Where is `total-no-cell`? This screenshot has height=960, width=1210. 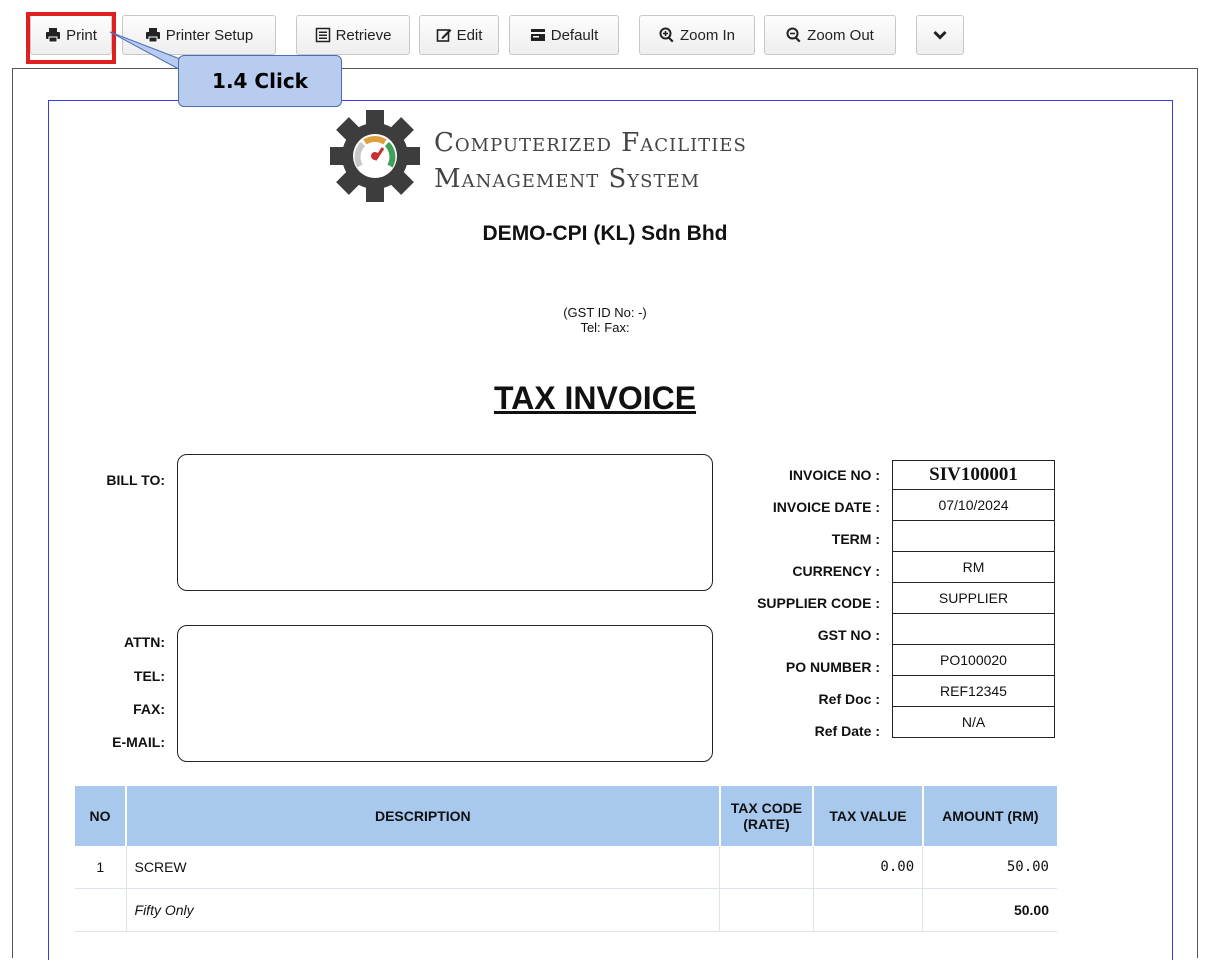
total-no-cell is located at coordinates (101, 910).